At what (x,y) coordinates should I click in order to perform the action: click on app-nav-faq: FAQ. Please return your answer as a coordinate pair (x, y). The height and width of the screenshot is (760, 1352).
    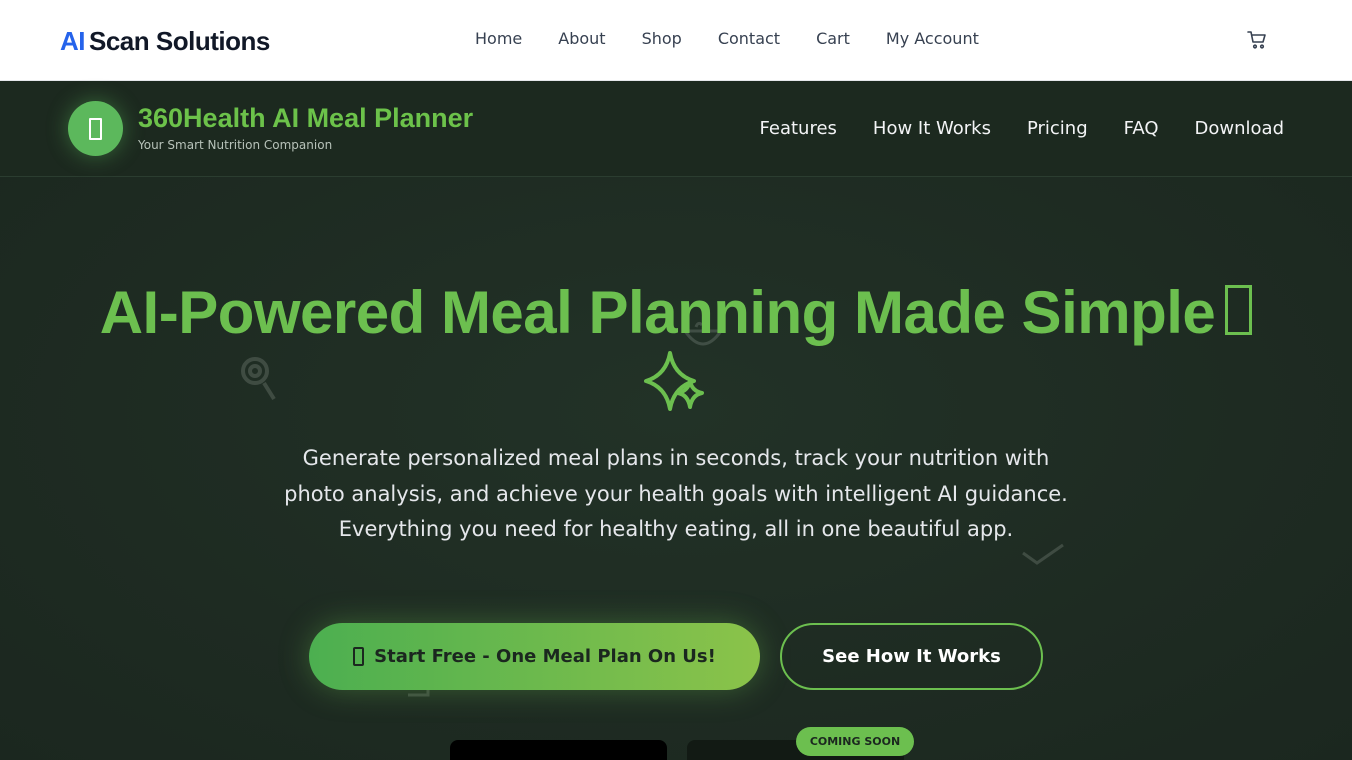
    Looking at the image, I should click on (1141, 128).